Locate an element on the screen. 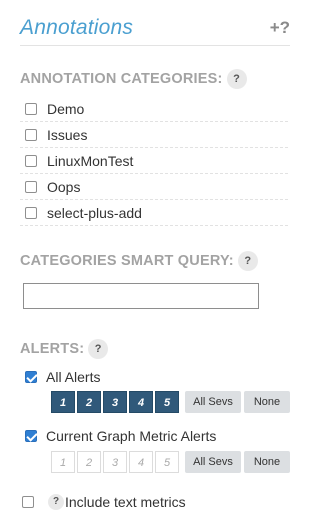 This screenshot has height=528, width=320. all-alerts-severity-row: 1 2 3 4 5 All Sevs None is located at coordinates (170, 402).